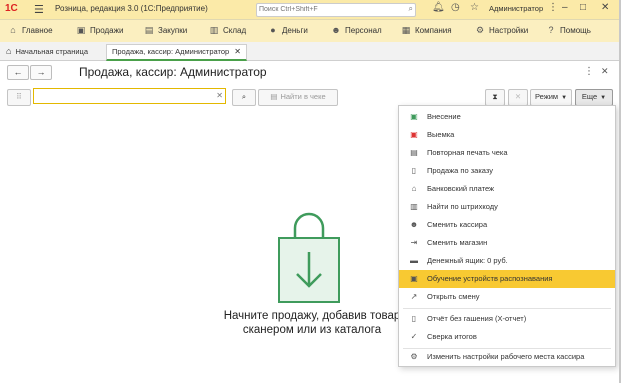 The image size is (621, 383). Describe the element at coordinates (589, 71) in the screenshot. I see `form-more-icon: ⋮` at that location.